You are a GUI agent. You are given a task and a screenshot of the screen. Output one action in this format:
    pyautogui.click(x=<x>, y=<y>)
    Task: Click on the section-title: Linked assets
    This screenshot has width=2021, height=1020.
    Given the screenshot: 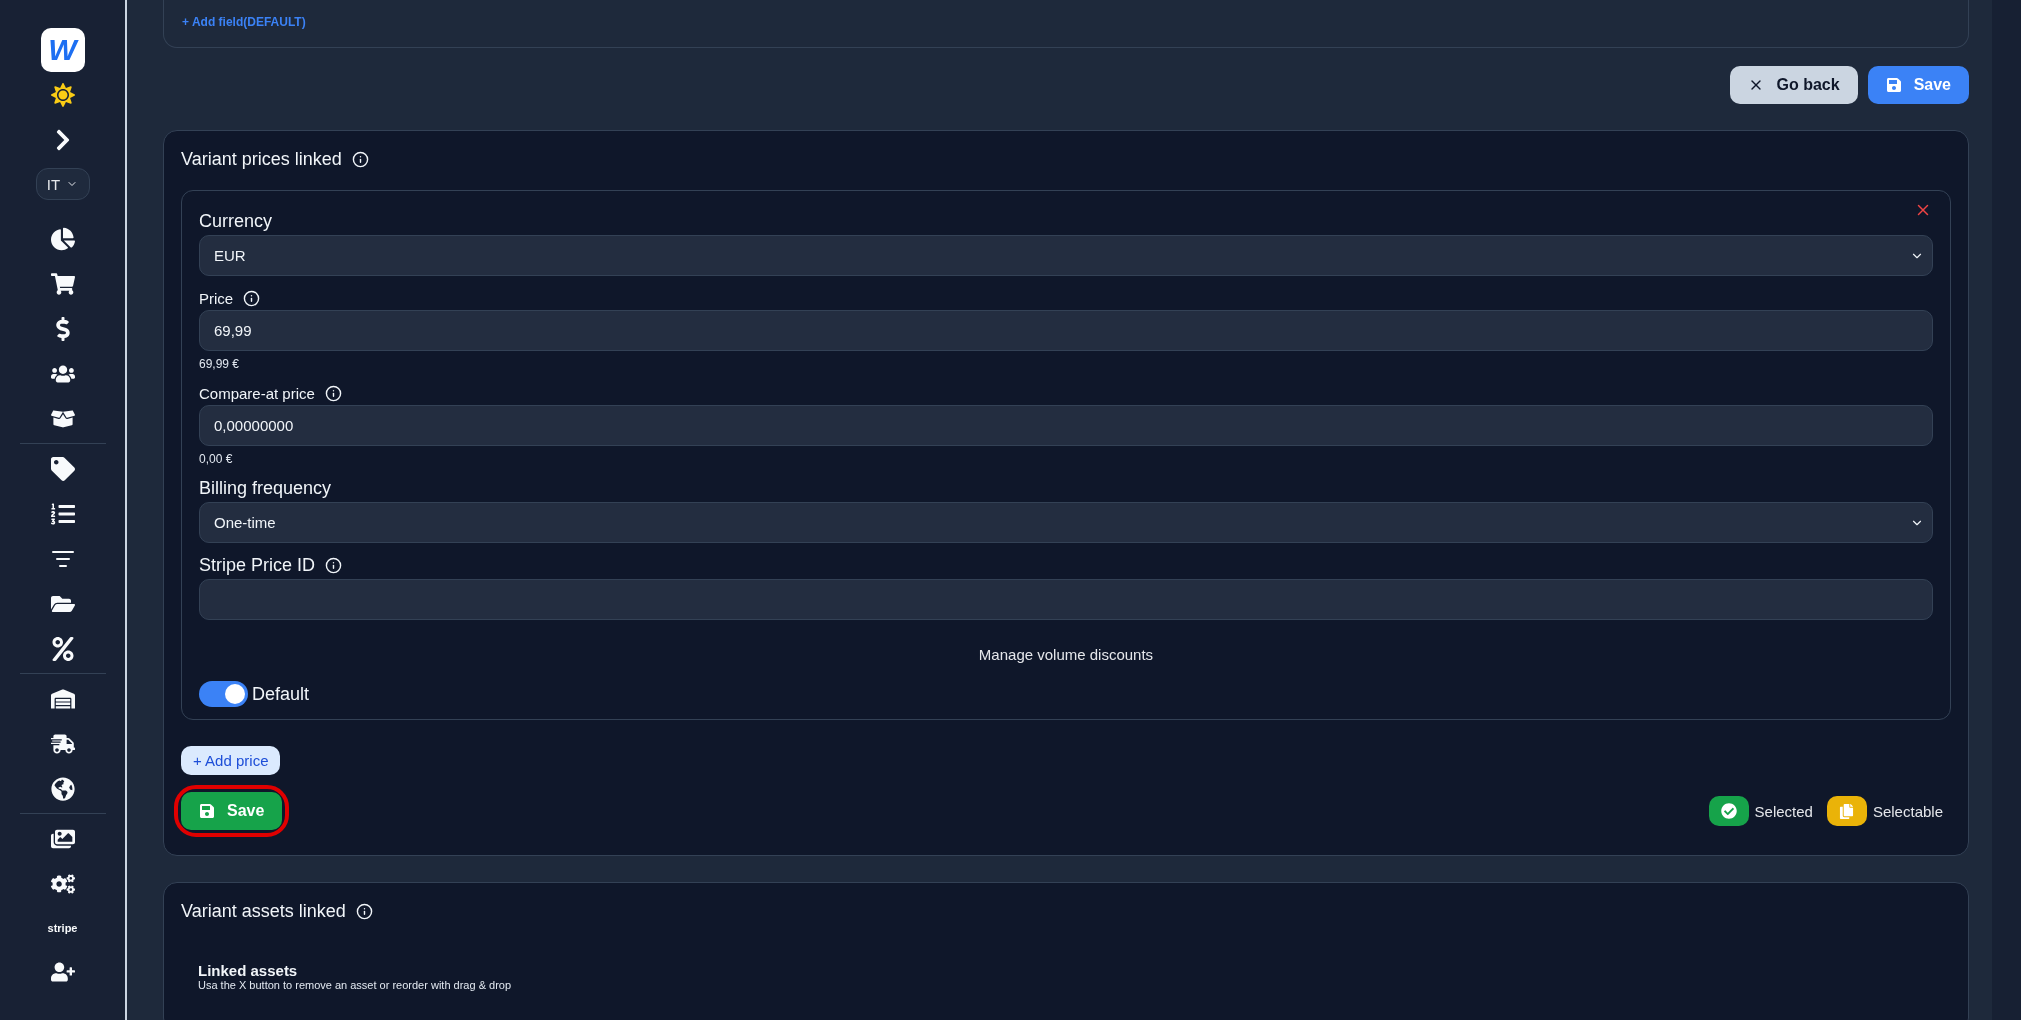 What is the action you would take?
    pyautogui.click(x=248, y=970)
    